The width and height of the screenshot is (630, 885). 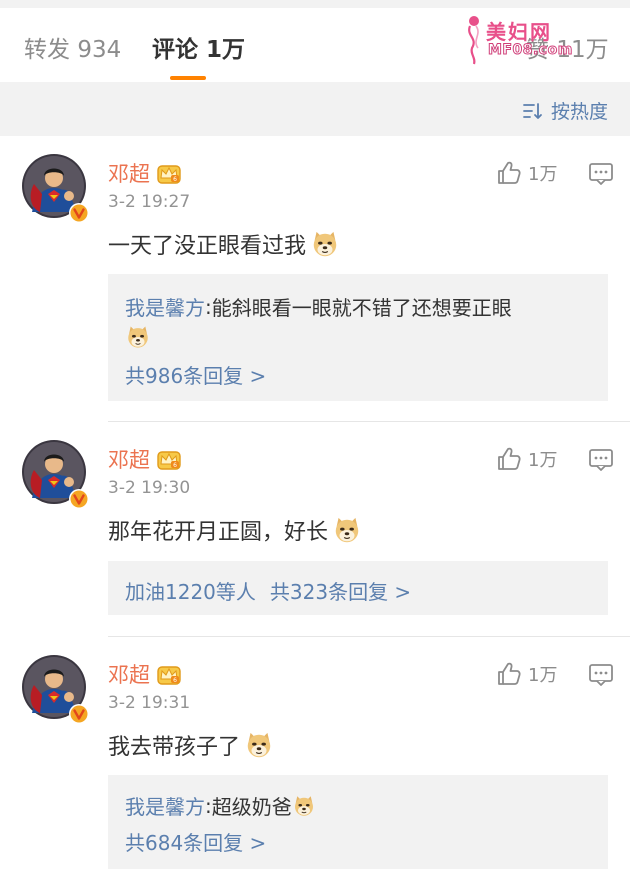 What do you see at coordinates (175, 50) in the screenshot?
I see `tab-comment-label: 评论` at bounding box center [175, 50].